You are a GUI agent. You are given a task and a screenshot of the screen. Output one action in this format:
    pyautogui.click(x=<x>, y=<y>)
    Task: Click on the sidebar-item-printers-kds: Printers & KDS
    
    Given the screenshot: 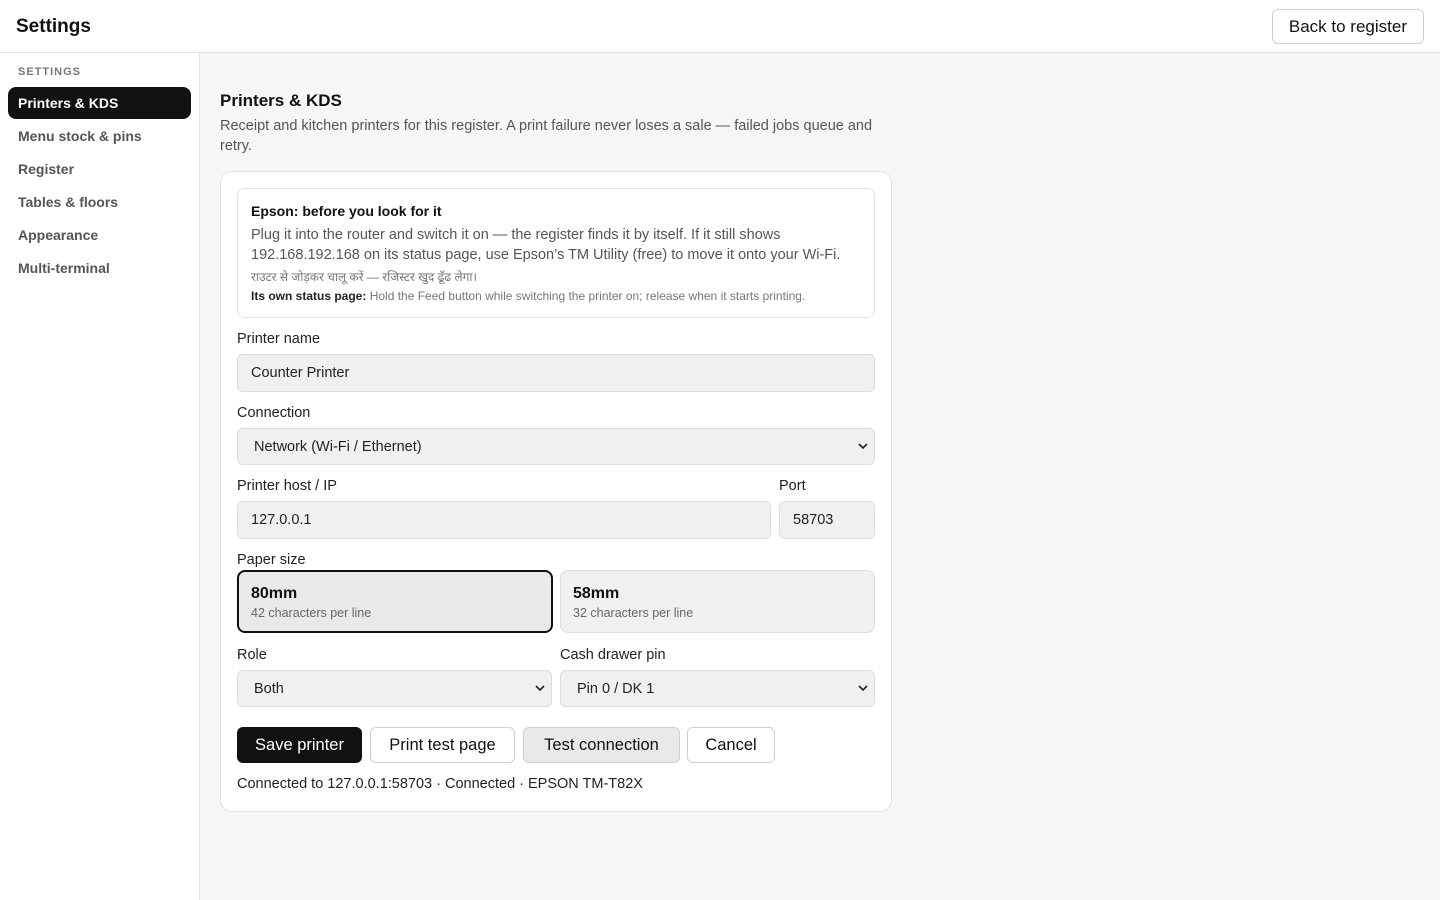 What is the action you would take?
    pyautogui.click(x=99, y=103)
    